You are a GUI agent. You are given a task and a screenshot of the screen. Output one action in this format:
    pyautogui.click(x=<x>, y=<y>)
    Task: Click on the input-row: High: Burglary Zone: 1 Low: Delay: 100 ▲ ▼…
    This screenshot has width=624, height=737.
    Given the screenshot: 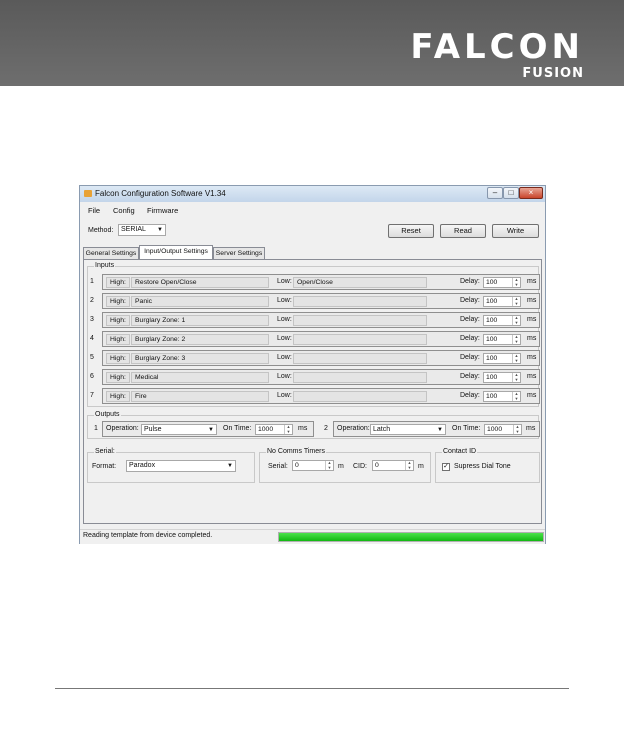 What is the action you would take?
    pyautogui.click(x=321, y=320)
    